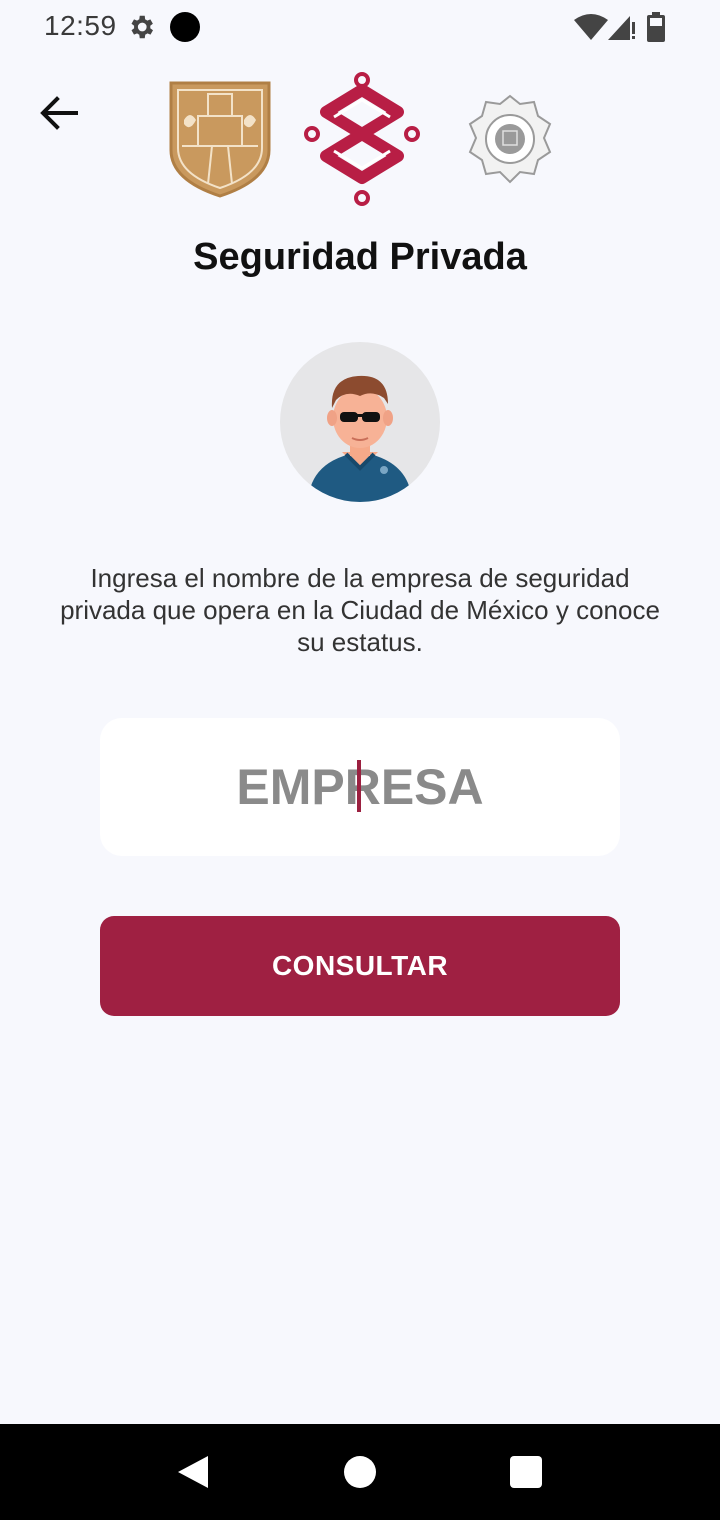  Describe the element at coordinates (510, 139) in the screenshot. I see `police-badge-logo` at that location.